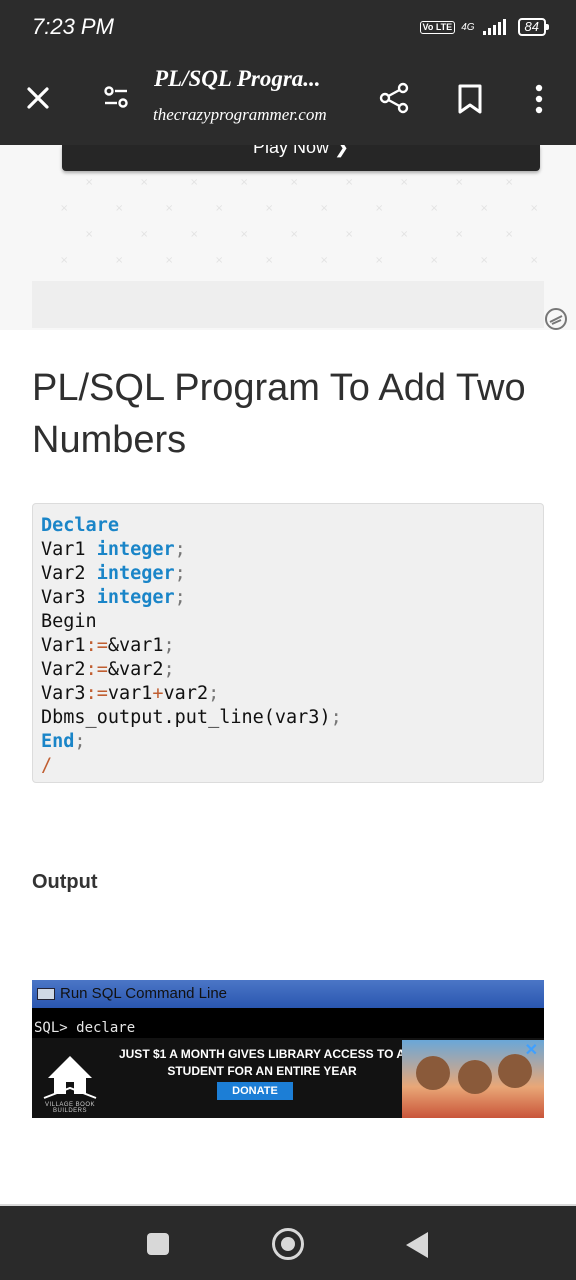  What do you see at coordinates (288, 670) in the screenshot?
I see `code-line: Var2:=&var2;` at bounding box center [288, 670].